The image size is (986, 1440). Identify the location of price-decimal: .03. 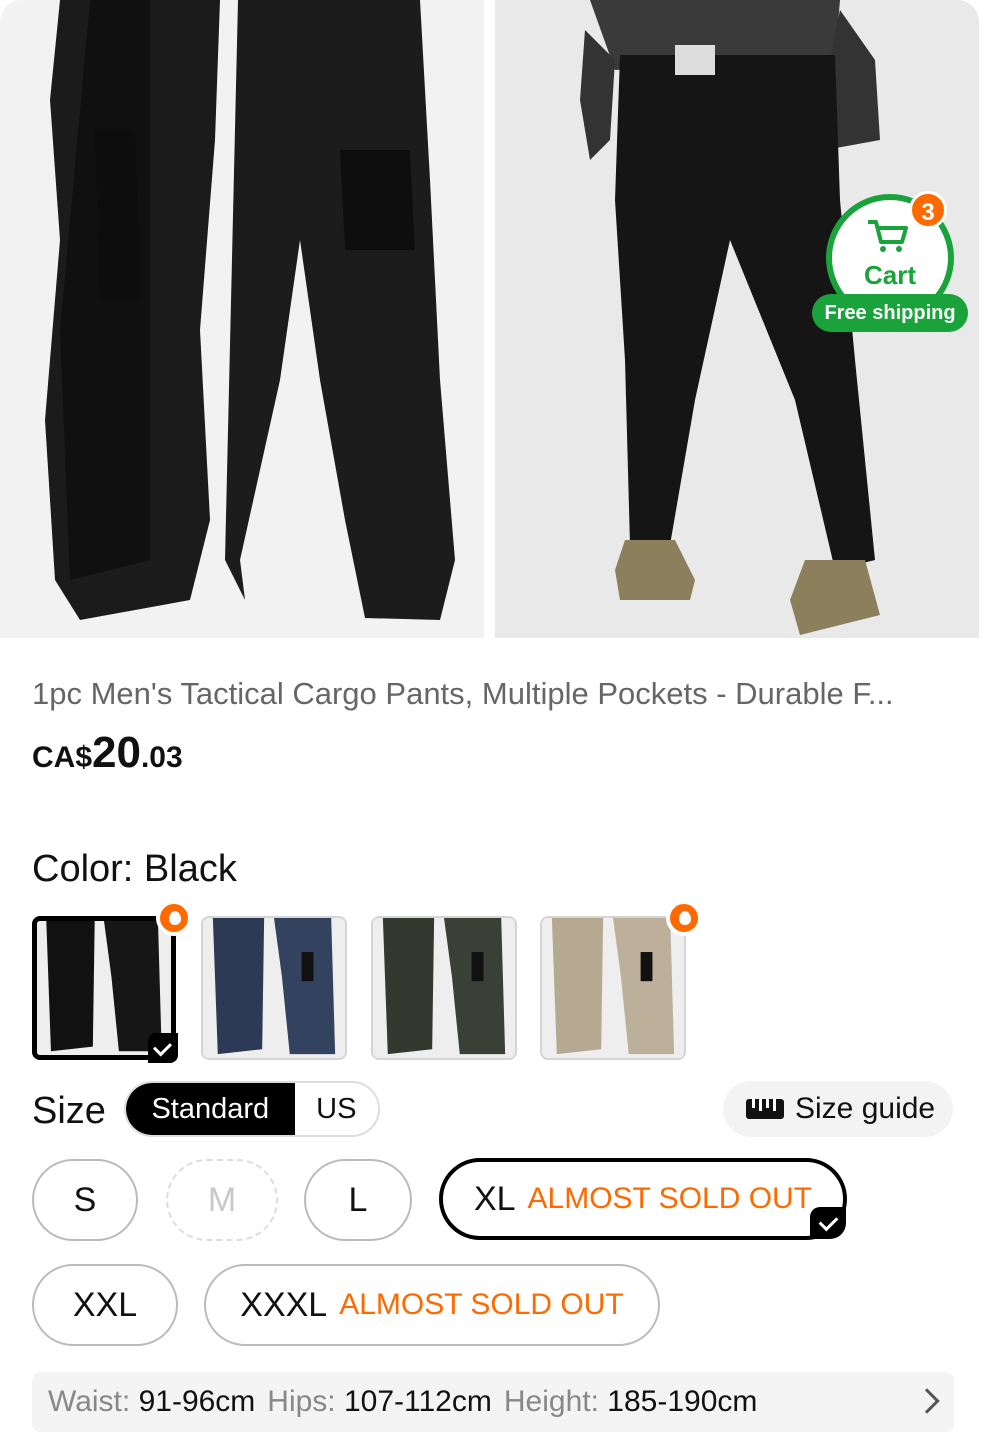
(161, 757).